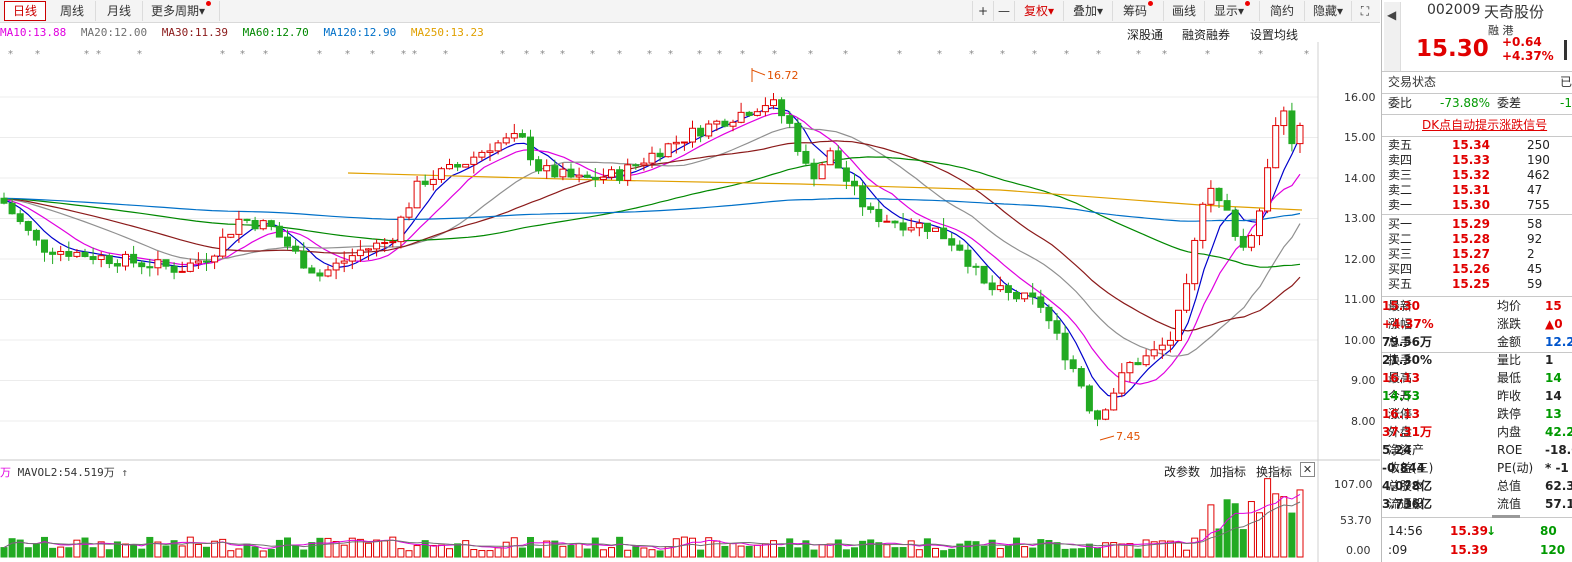 This screenshot has height=562, width=1572. I want to click on level-volume: 59, so click(1535, 284).